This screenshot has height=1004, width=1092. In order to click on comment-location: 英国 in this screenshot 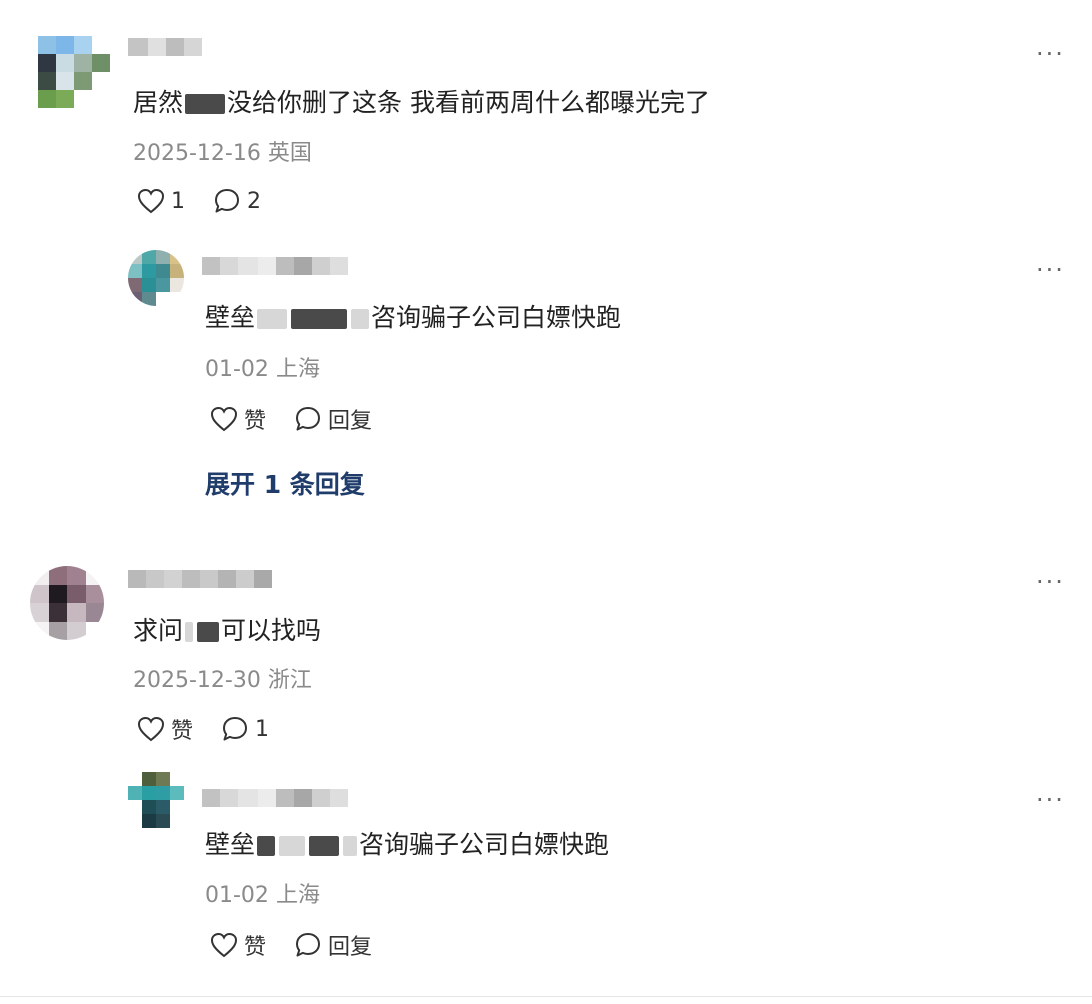, I will do `click(289, 153)`.